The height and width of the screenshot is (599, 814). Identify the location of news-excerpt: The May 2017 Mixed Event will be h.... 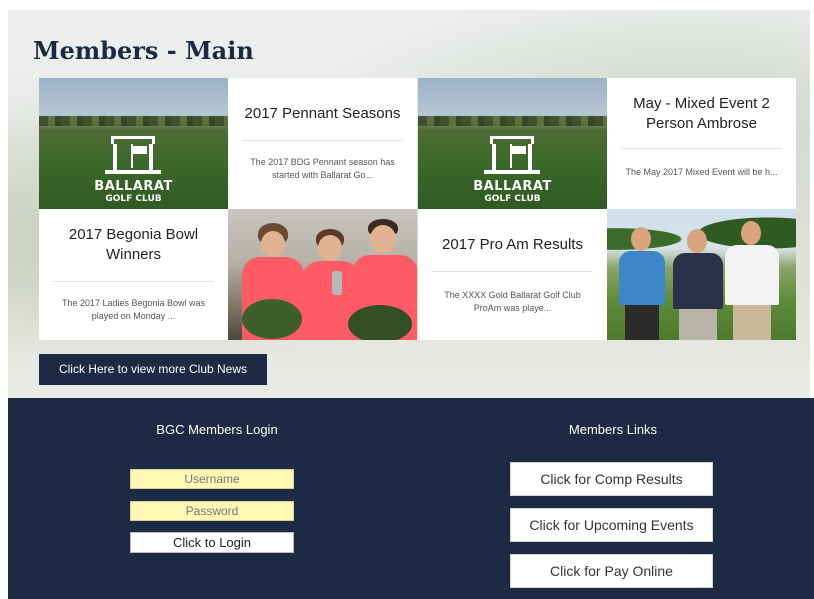
(701, 172).